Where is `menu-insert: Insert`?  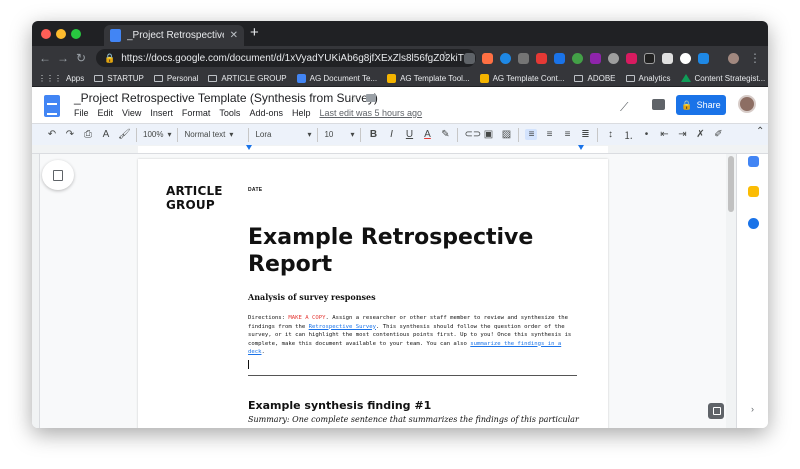 menu-insert: Insert is located at coordinates (161, 113).